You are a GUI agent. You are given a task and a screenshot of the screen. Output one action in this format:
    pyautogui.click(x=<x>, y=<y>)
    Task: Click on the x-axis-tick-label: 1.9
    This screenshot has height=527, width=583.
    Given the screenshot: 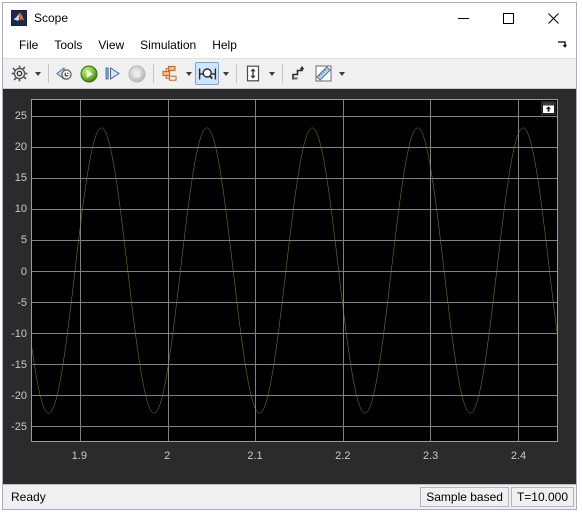 What is the action you would take?
    pyautogui.click(x=79, y=456)
    